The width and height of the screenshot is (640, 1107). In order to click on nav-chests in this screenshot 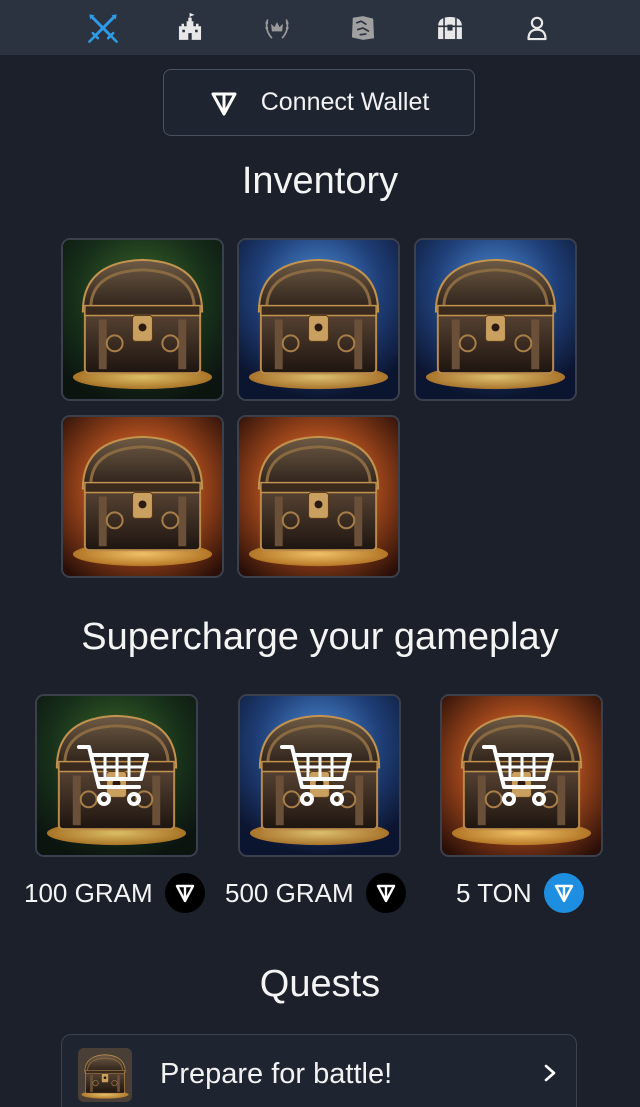, I will do `click(450, 28)`.